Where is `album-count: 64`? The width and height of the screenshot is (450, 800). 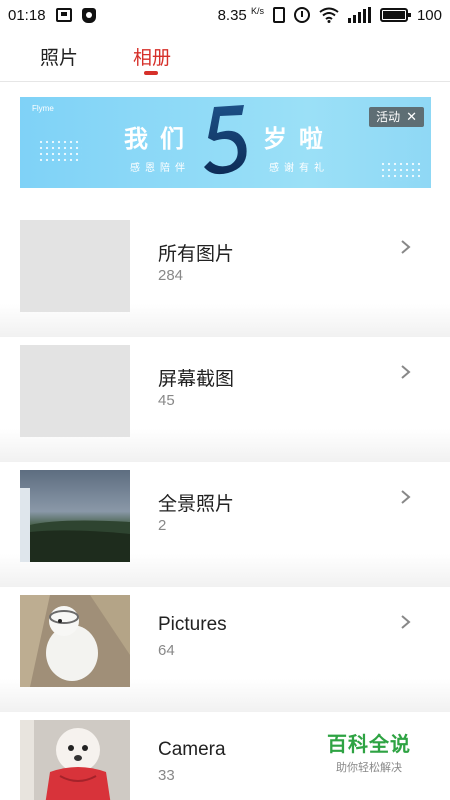 album-count: 64 is located at coordinates (166, 650).